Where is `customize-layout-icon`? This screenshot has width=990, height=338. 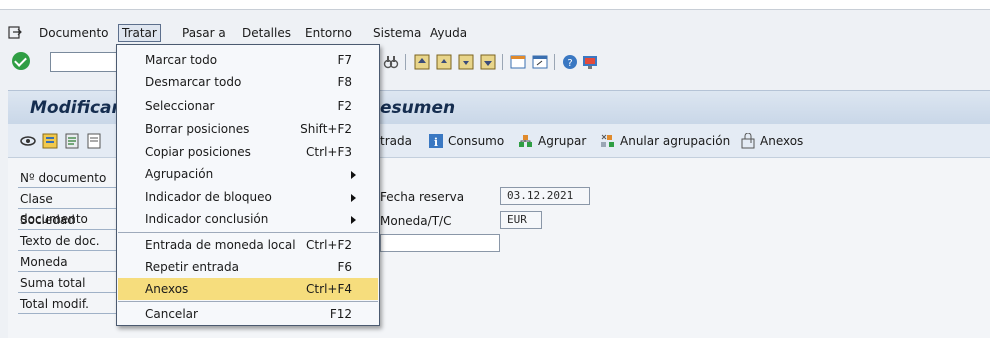
customize-layout-icon is located at coordinates (590, 62).